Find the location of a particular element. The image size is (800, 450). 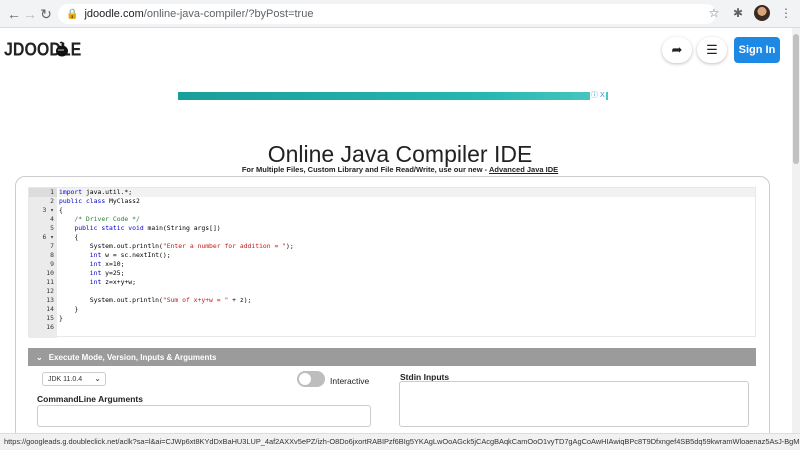

url-path: /online-java-compiler/?byPost=true is located at coordinates (228, 14).